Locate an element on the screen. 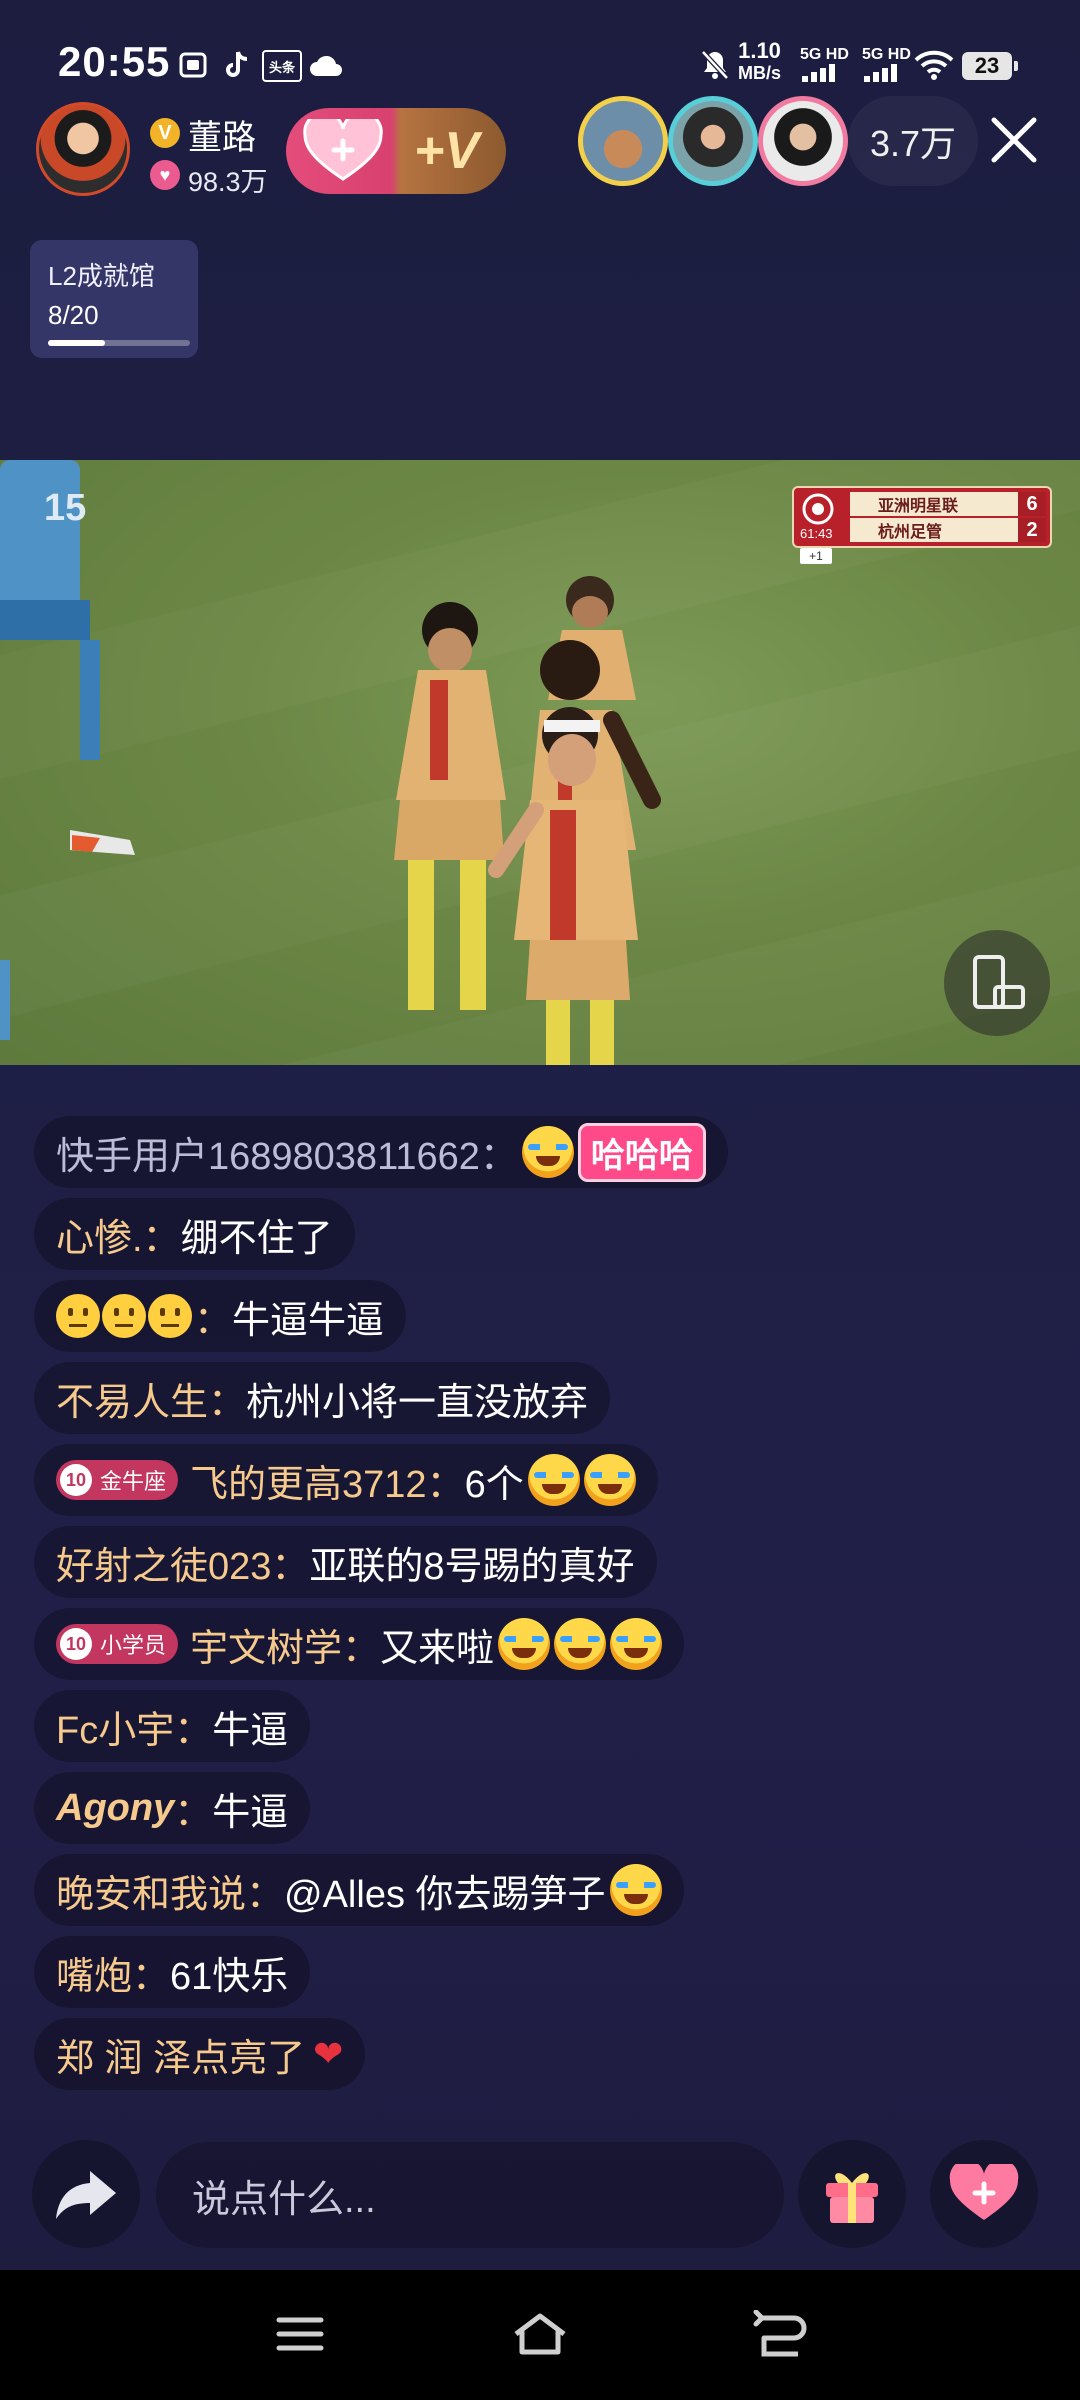  host-avatar is located at coordinates (83, 149).